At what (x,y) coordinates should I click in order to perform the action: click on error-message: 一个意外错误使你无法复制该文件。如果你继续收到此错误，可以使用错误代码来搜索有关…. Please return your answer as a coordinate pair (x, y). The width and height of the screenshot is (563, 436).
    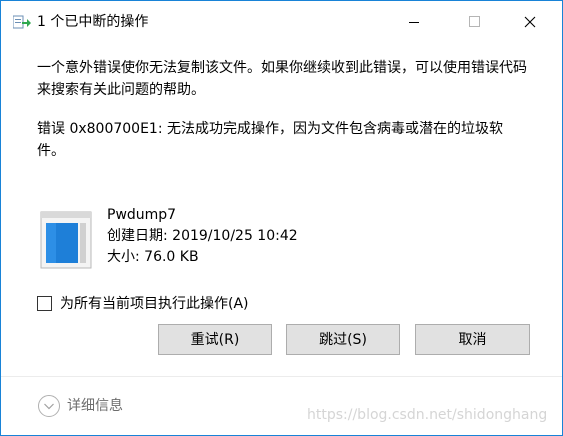
    Looking at the image, I should click on (282, 79).